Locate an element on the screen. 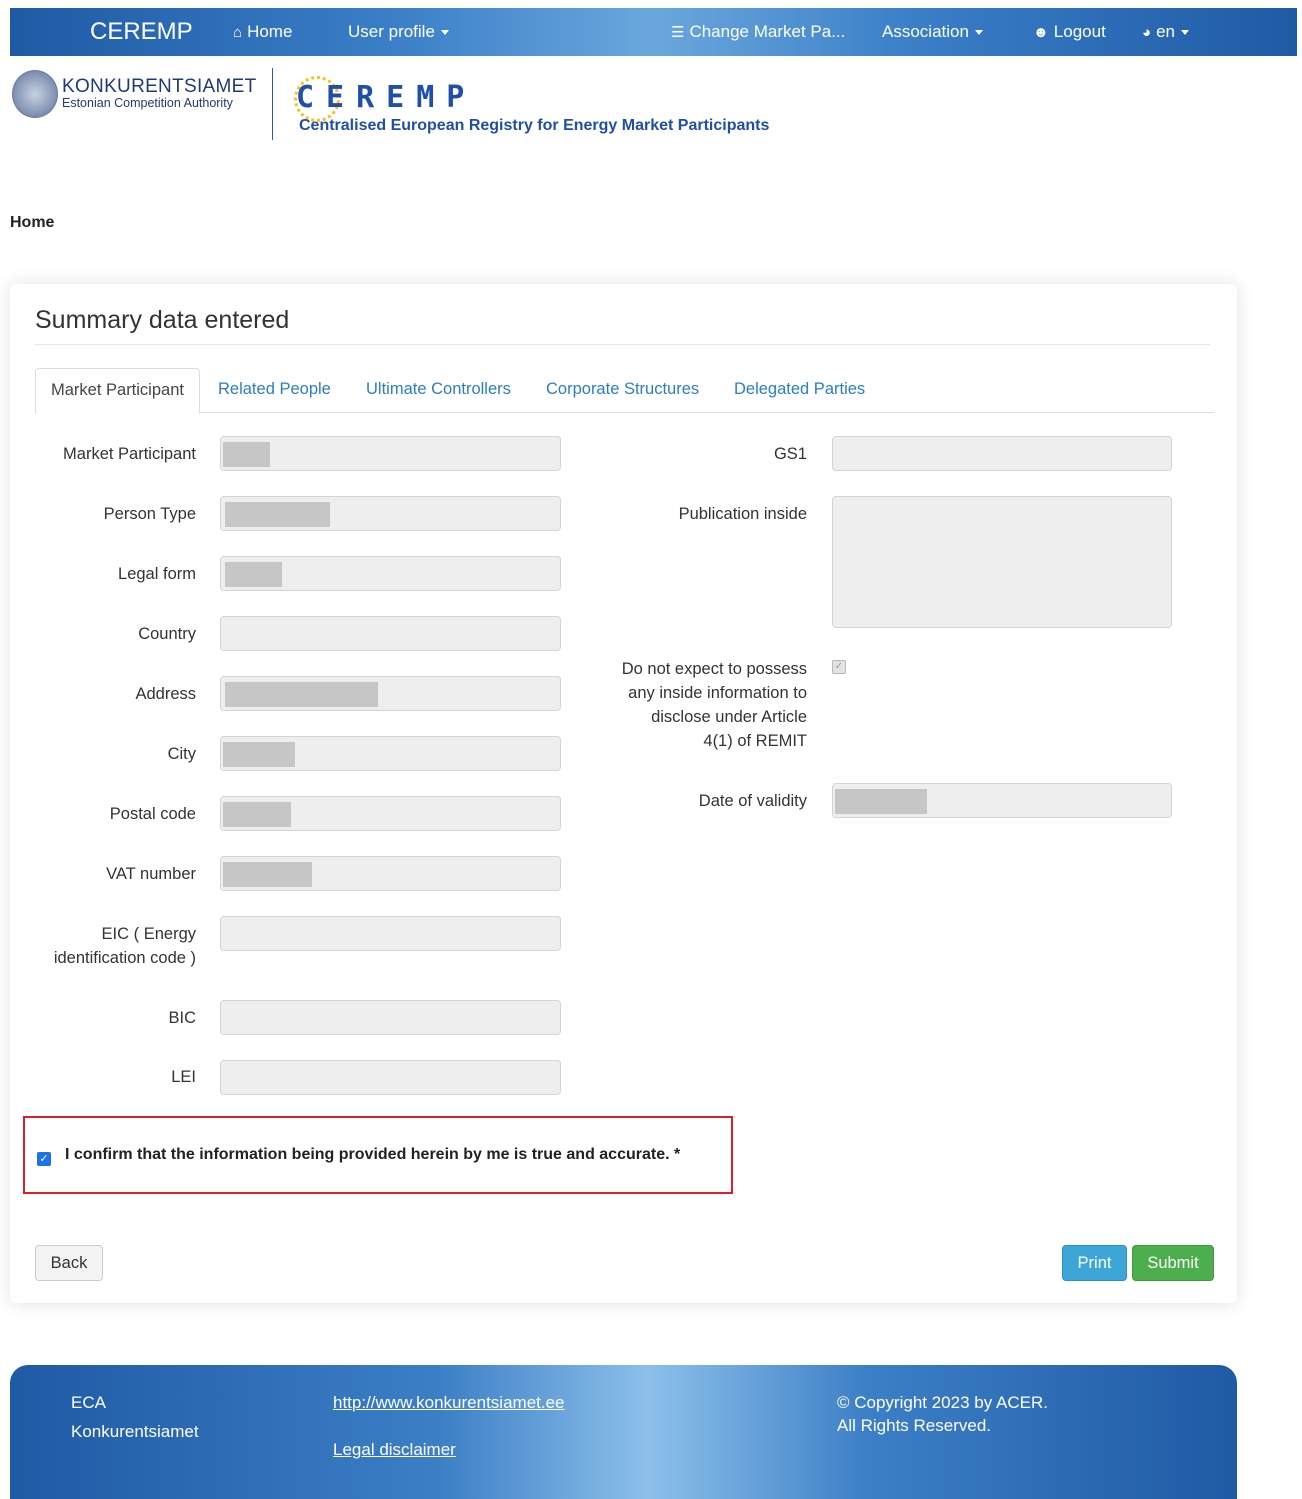 The width and height of the screenshot is (1302, 1499). person-type-label: Person Type is located at coordinates (149, 514).